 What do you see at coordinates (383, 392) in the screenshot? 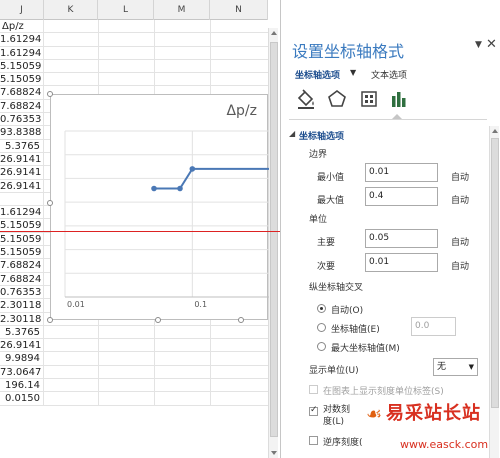
I see `show-units-label-text: 在图表上显示刻度单位标签(S)` at bounding box center [383, 392].